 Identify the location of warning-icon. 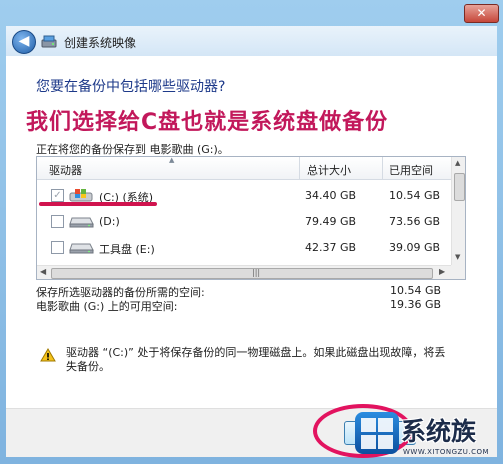
(48, 355).